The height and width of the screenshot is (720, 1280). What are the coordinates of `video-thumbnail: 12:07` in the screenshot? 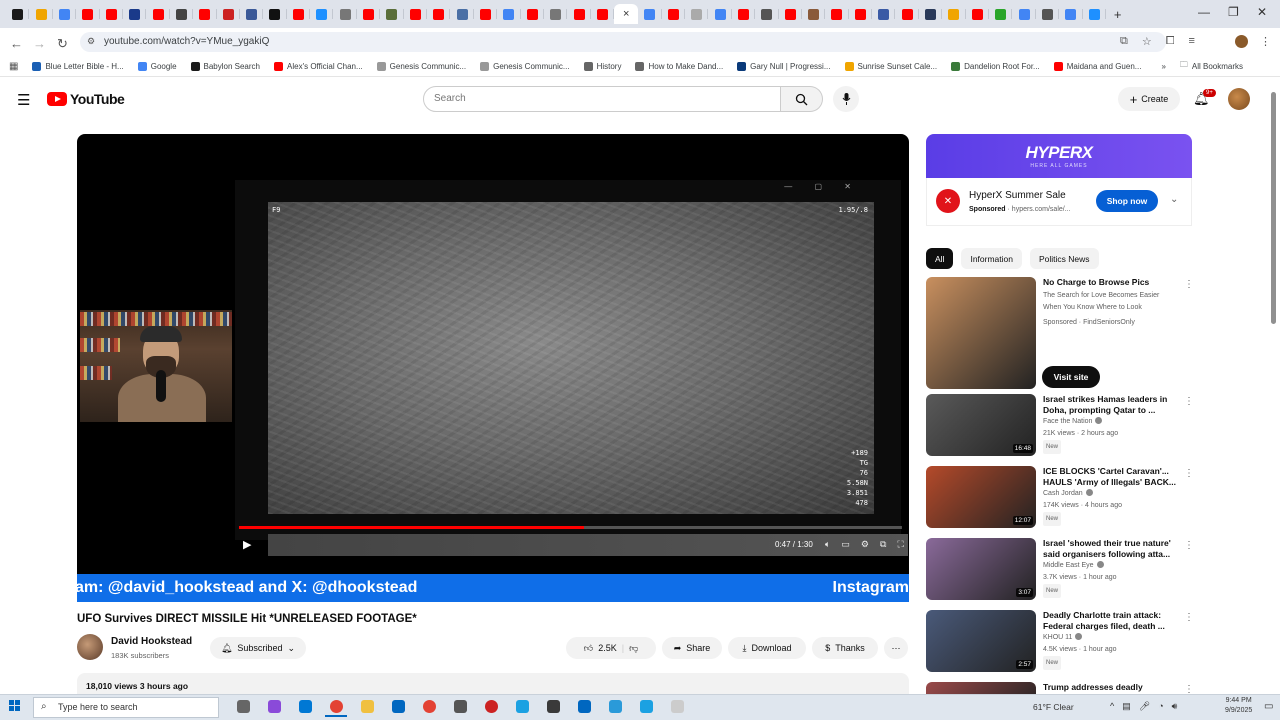 It's located at (981, 497).